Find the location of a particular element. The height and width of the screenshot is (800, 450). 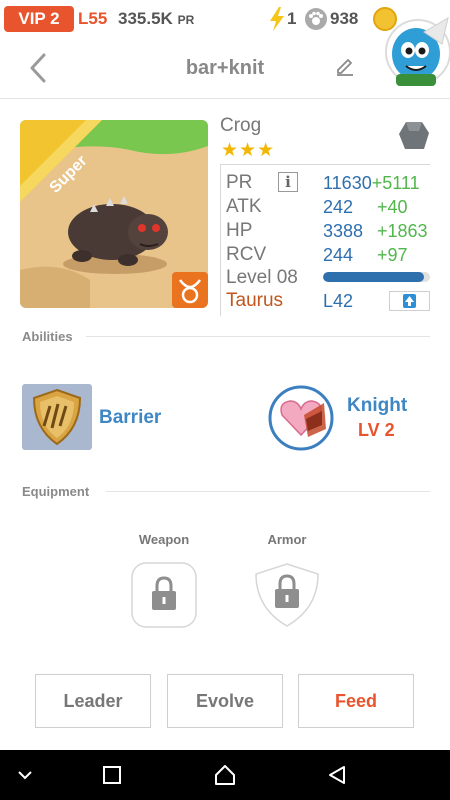

arrow-up-icon is located at coordinates (409, 301).